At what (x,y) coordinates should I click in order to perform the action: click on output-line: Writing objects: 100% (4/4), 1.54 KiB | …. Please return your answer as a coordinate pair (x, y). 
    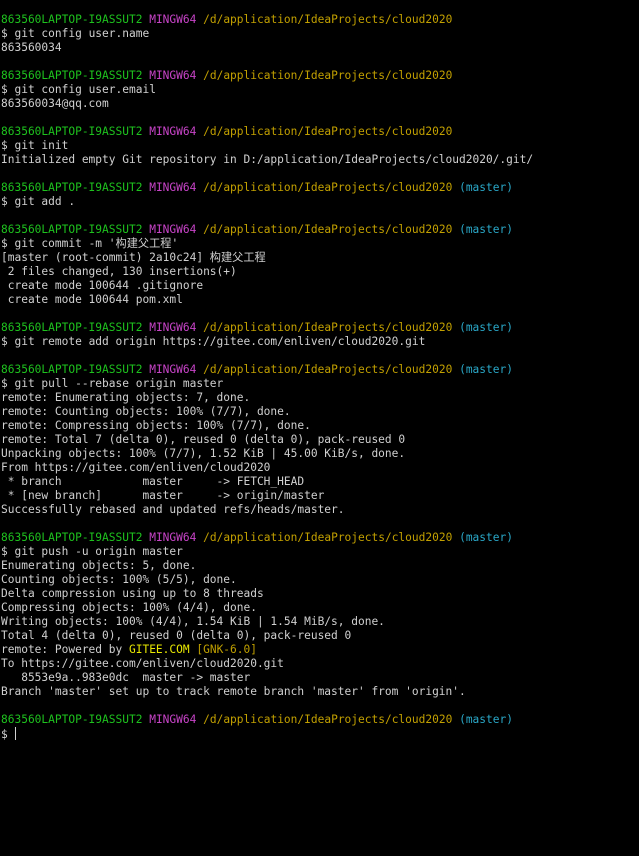
    Looking at the image, I should click on (320, 622).